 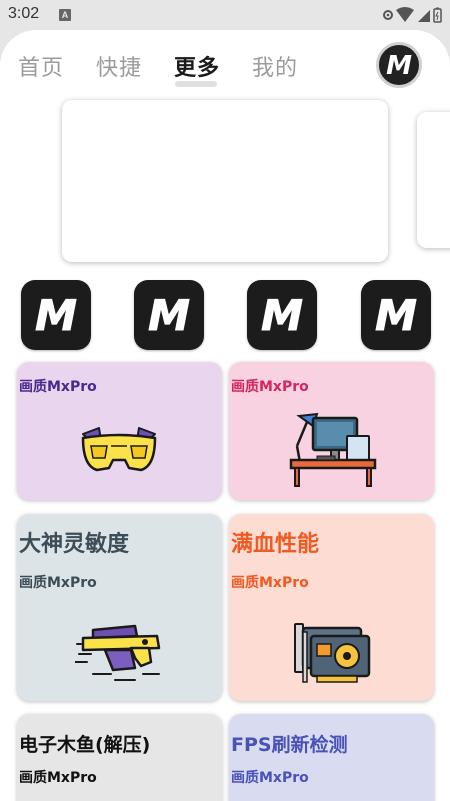 I want to click on battery-icon, so click(x=437, y=15).